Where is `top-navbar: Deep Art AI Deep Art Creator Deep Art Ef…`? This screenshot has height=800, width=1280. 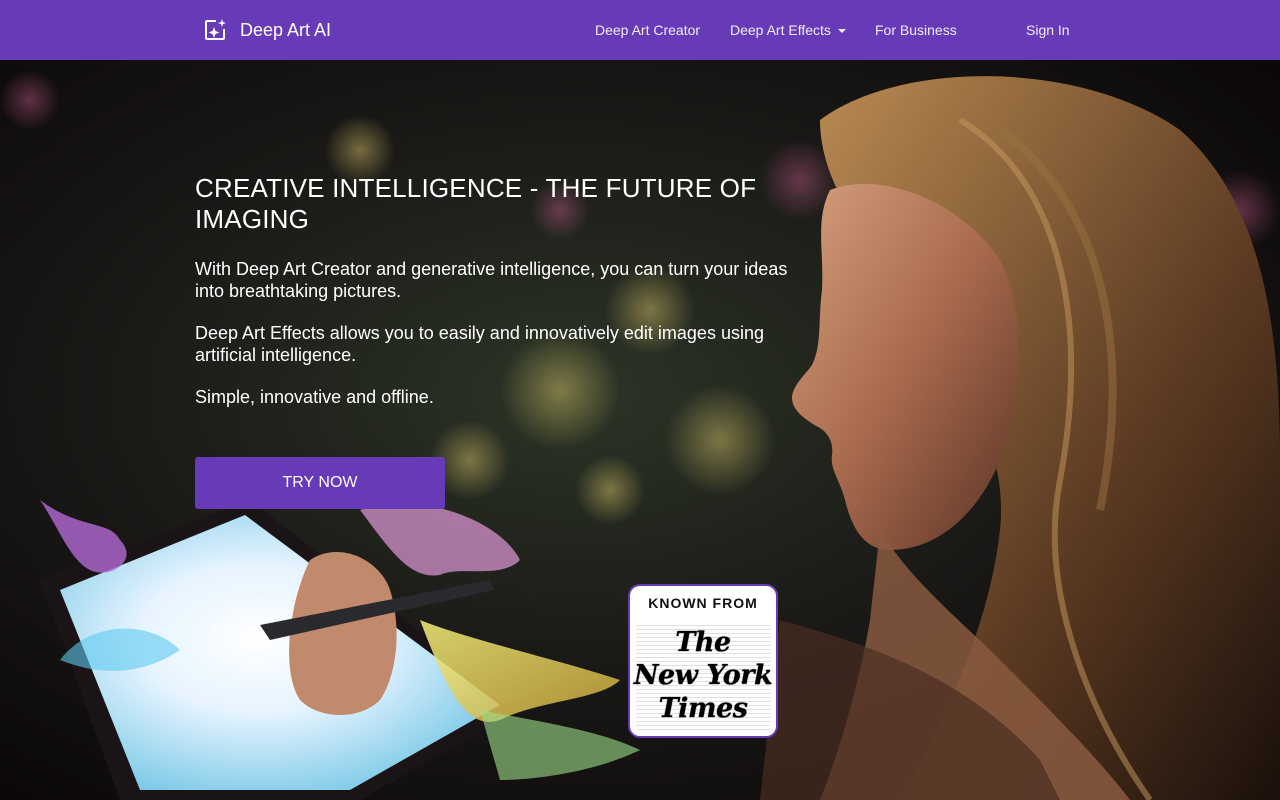
top-navbar: Deep Art AI Deep Art Creator Deep Art Ef… is located at coordinates (640, 30).